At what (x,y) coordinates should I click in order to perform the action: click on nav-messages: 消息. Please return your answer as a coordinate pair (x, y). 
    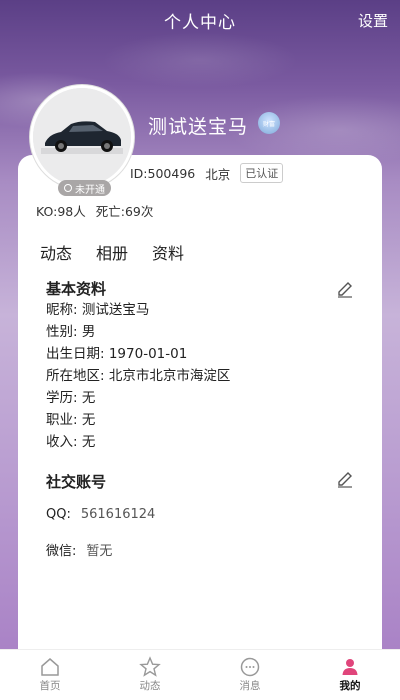
    Looking at the image, I should click on (250, 675).